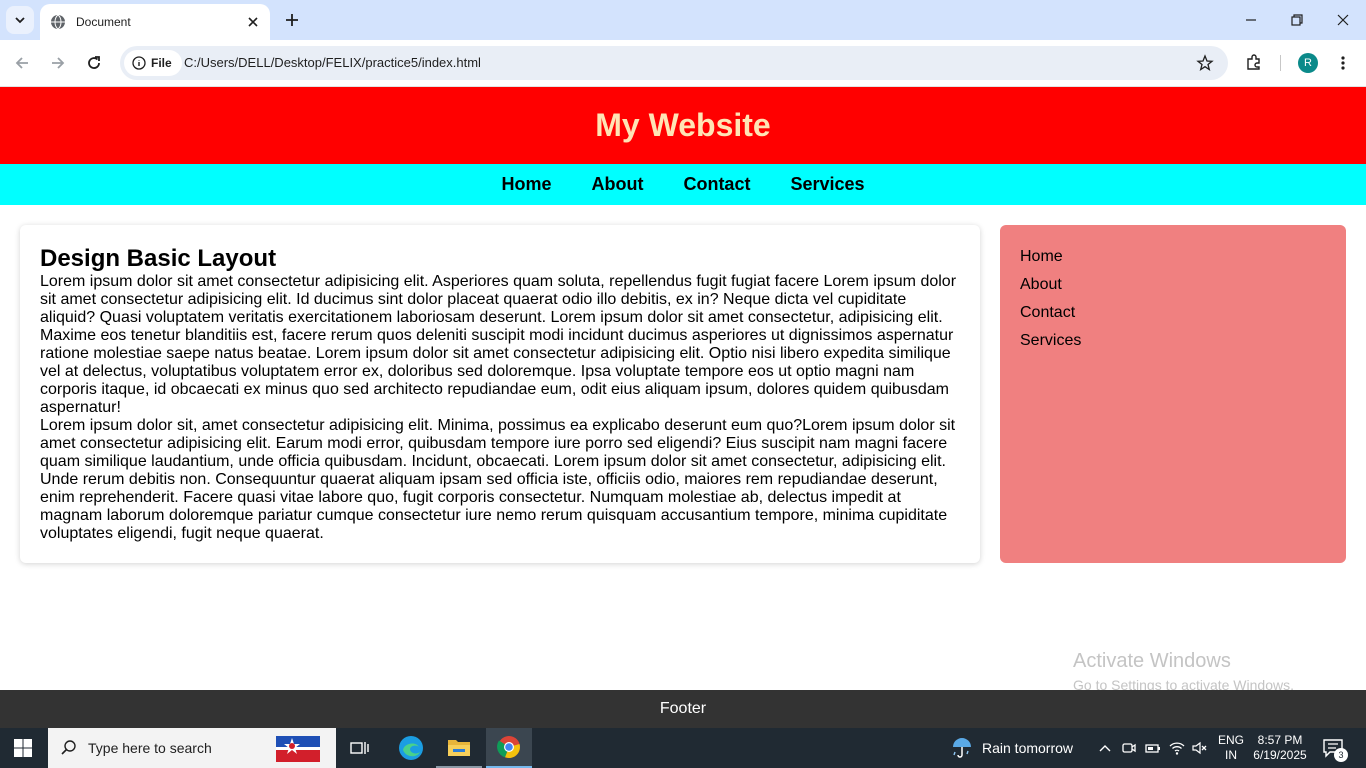 This screenshot has width=1366, height=768. Describe the element at coordinates (22, 63) in the screenshot. I see `back-icon` at that location.